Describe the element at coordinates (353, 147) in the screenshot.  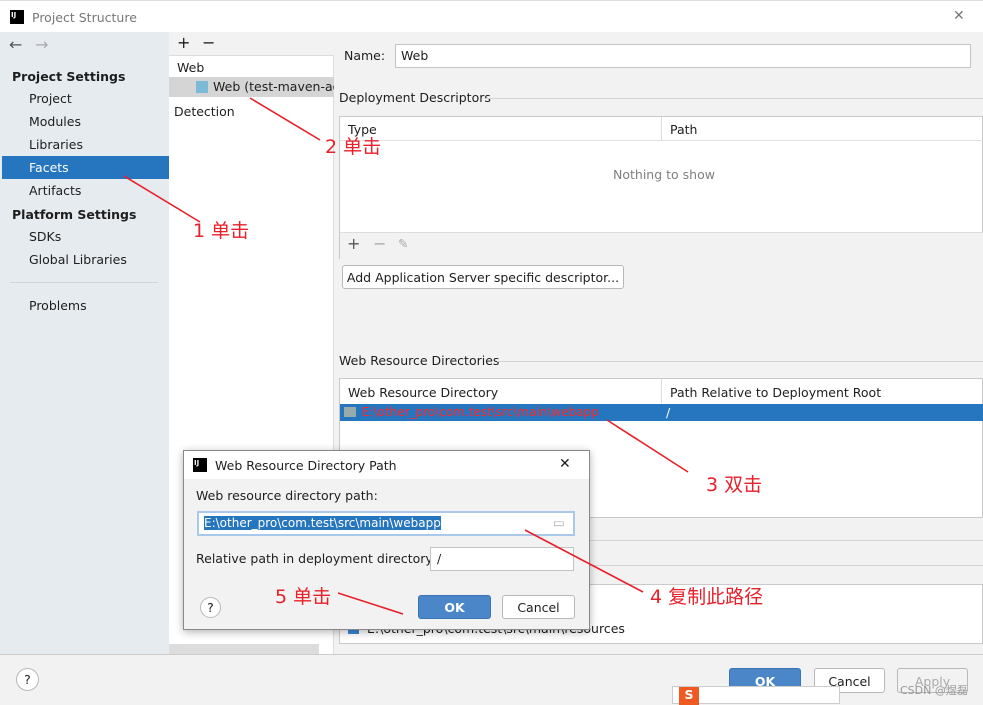
I see `annotation-2: 2 单击` at that location.